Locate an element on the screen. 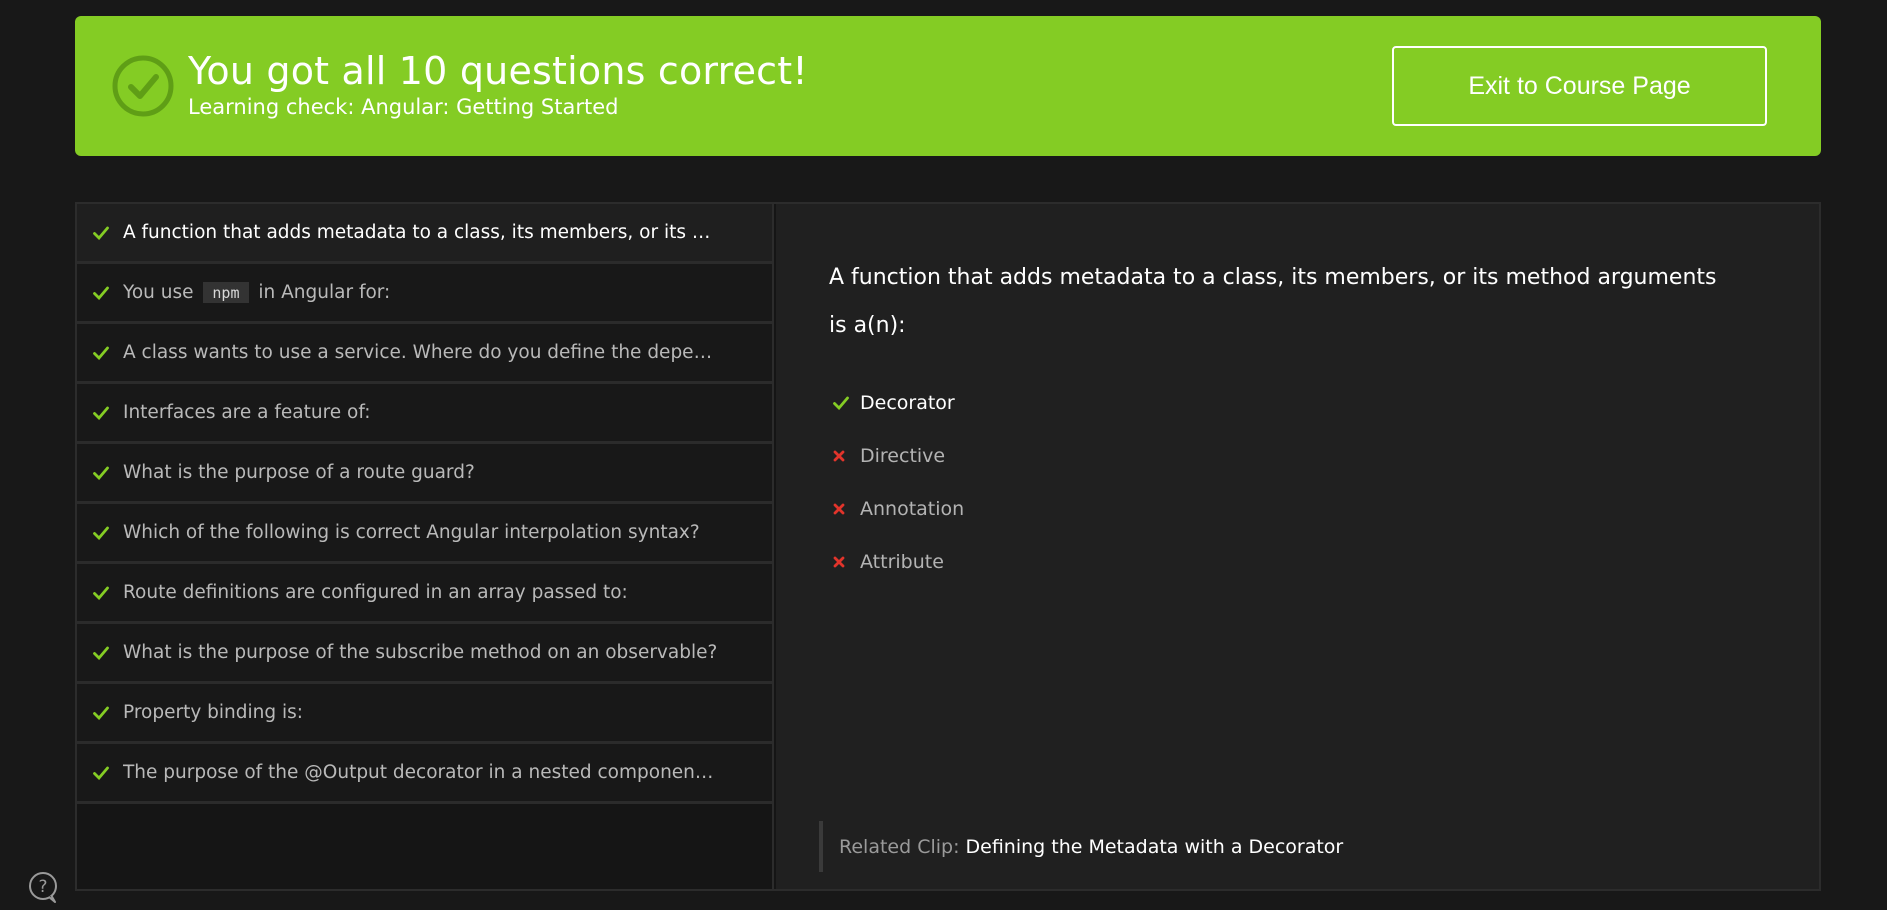  results-title: You got all 10 questions correct! is located at coordinates (498, 71).